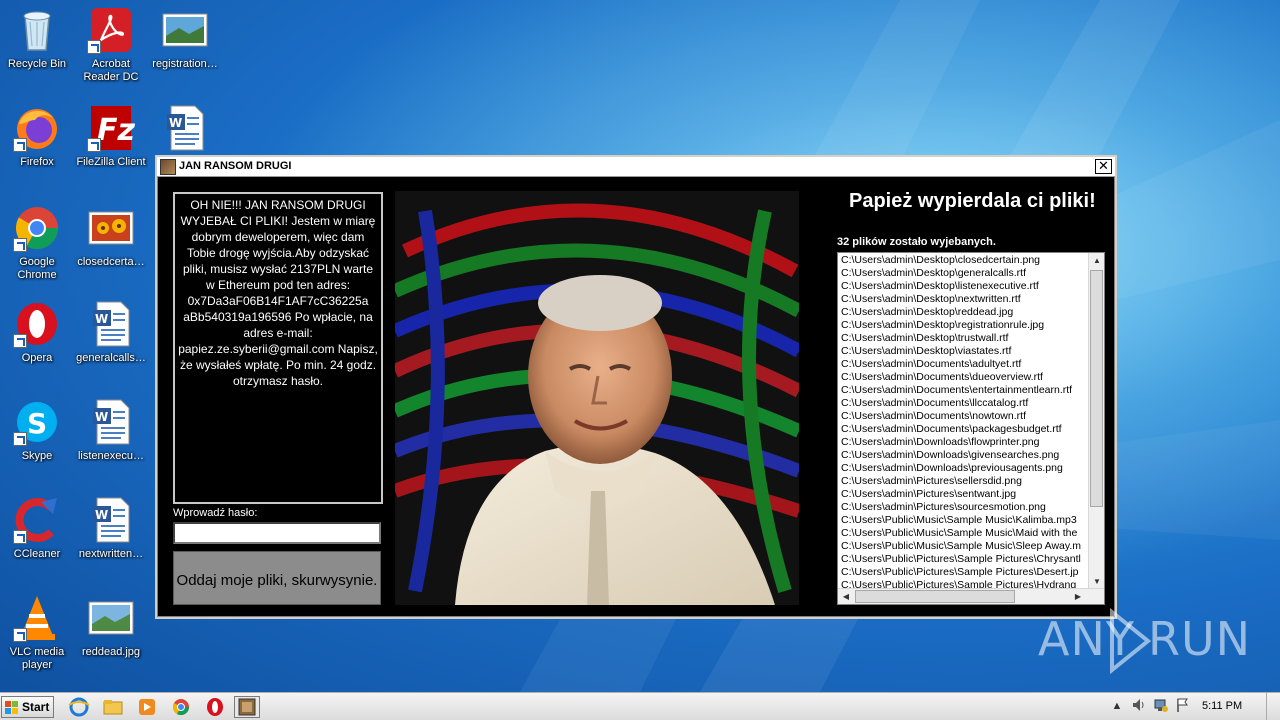  I want to click on desktop-icon-label: reddead.jpg, so click(111, 652).